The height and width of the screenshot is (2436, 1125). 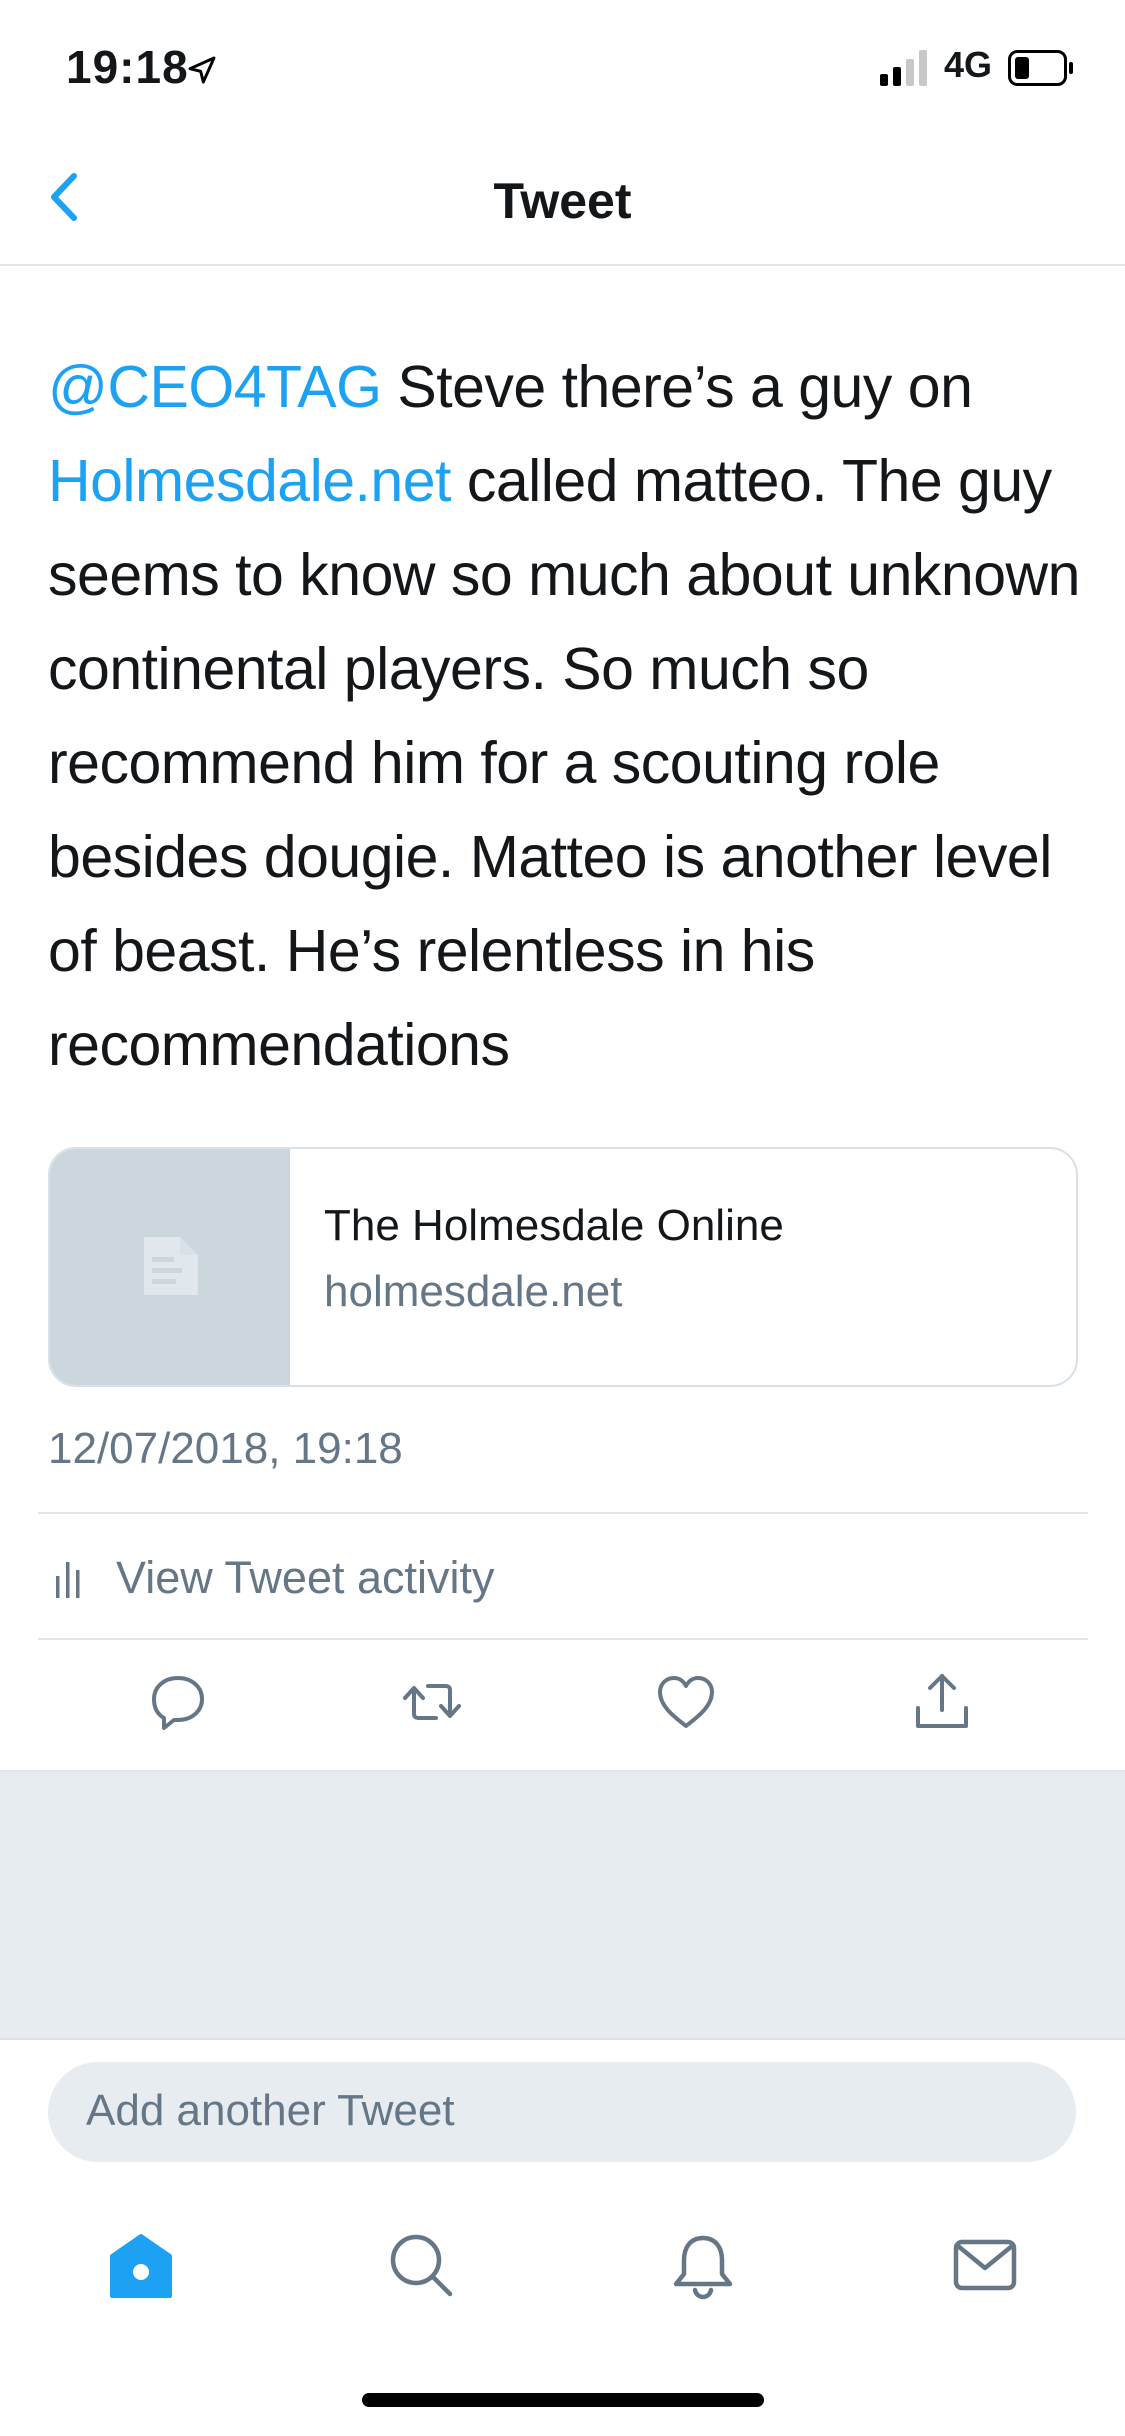 What do you see at coordinates (270, 2110) in the screenshot?
I see `add-tweet-placeholder: Add another Tweet` at bounding box center [270, 2110].